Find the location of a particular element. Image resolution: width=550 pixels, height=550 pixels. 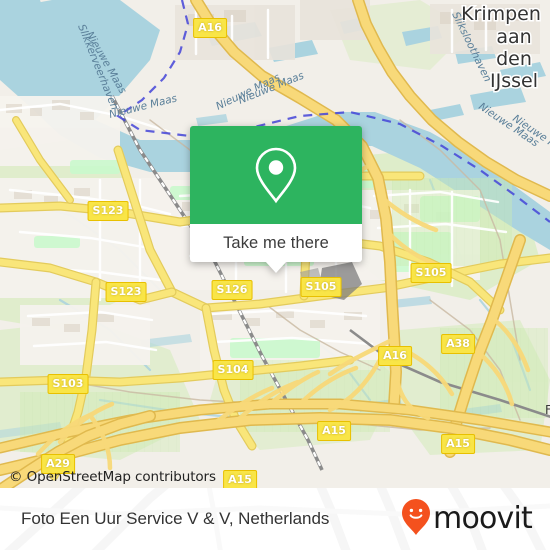

road-shield: S104 is located at coordinates (233, 370).